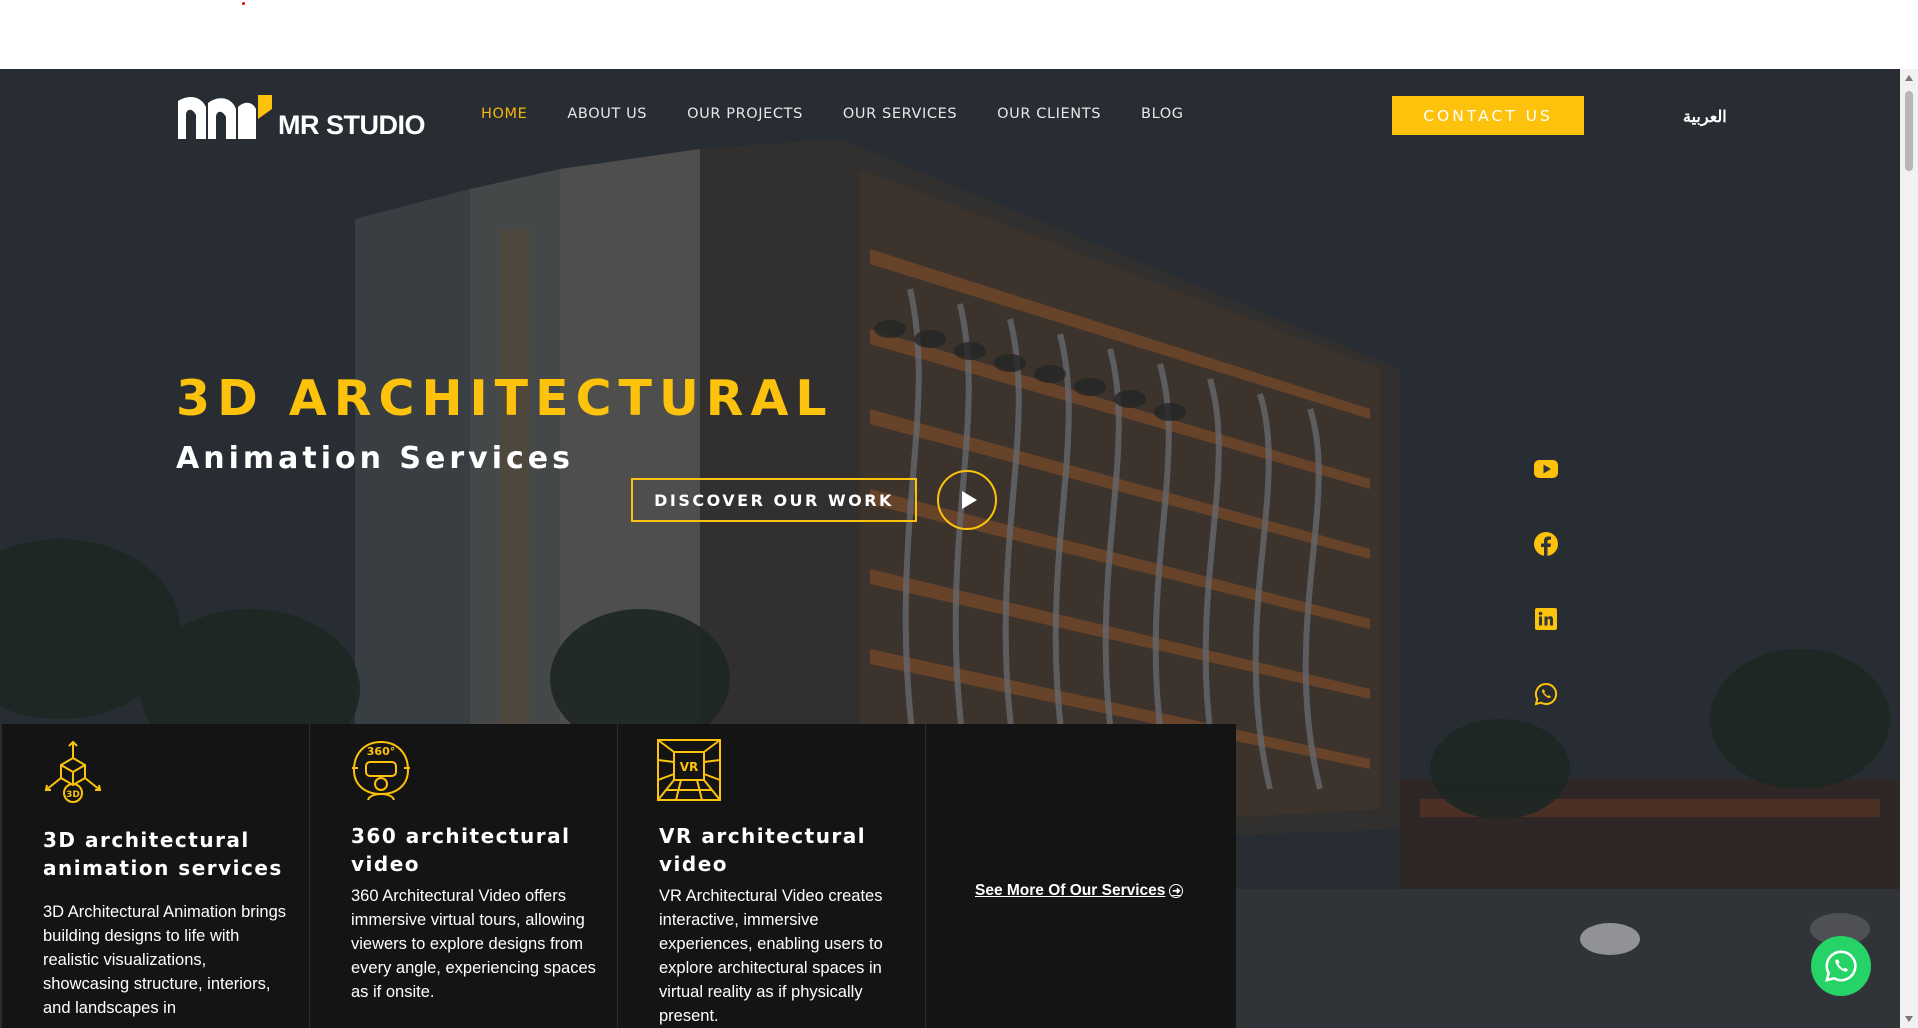  Describe the element at coordinates (1081, 876) in the screenshot. I see `services-more-cell` at that location.